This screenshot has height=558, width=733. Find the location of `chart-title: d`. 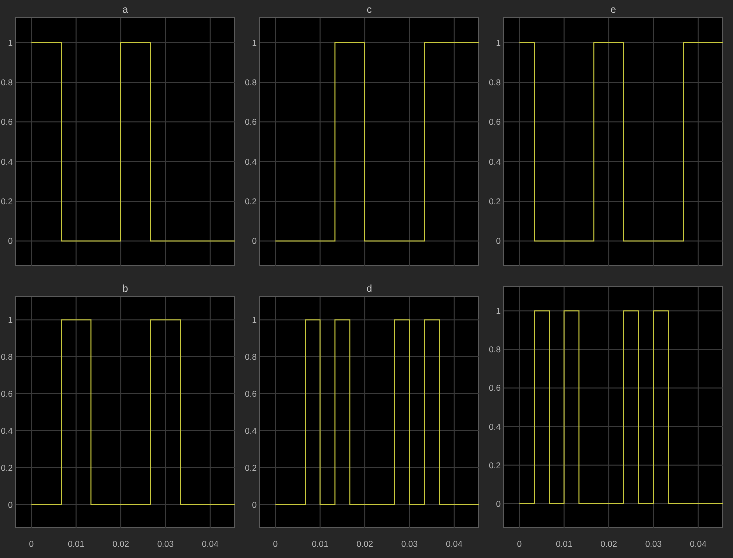

chart-title: d is located at coordinates (369, 289).